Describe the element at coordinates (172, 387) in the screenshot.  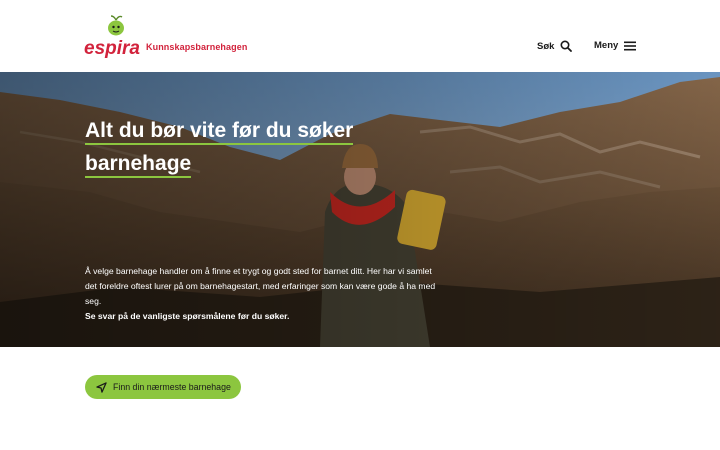
I see `find-kindergarten-label: Finn din nærmeste barnehage` at that location.